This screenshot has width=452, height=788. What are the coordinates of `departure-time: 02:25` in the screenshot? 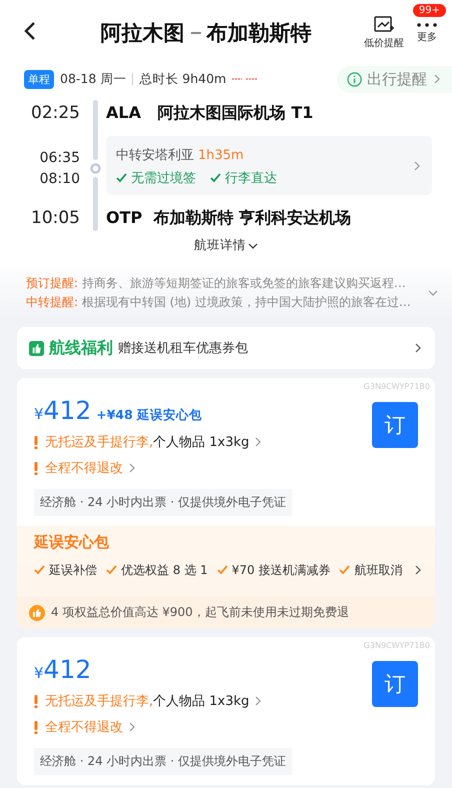 It's located at (55, 113).